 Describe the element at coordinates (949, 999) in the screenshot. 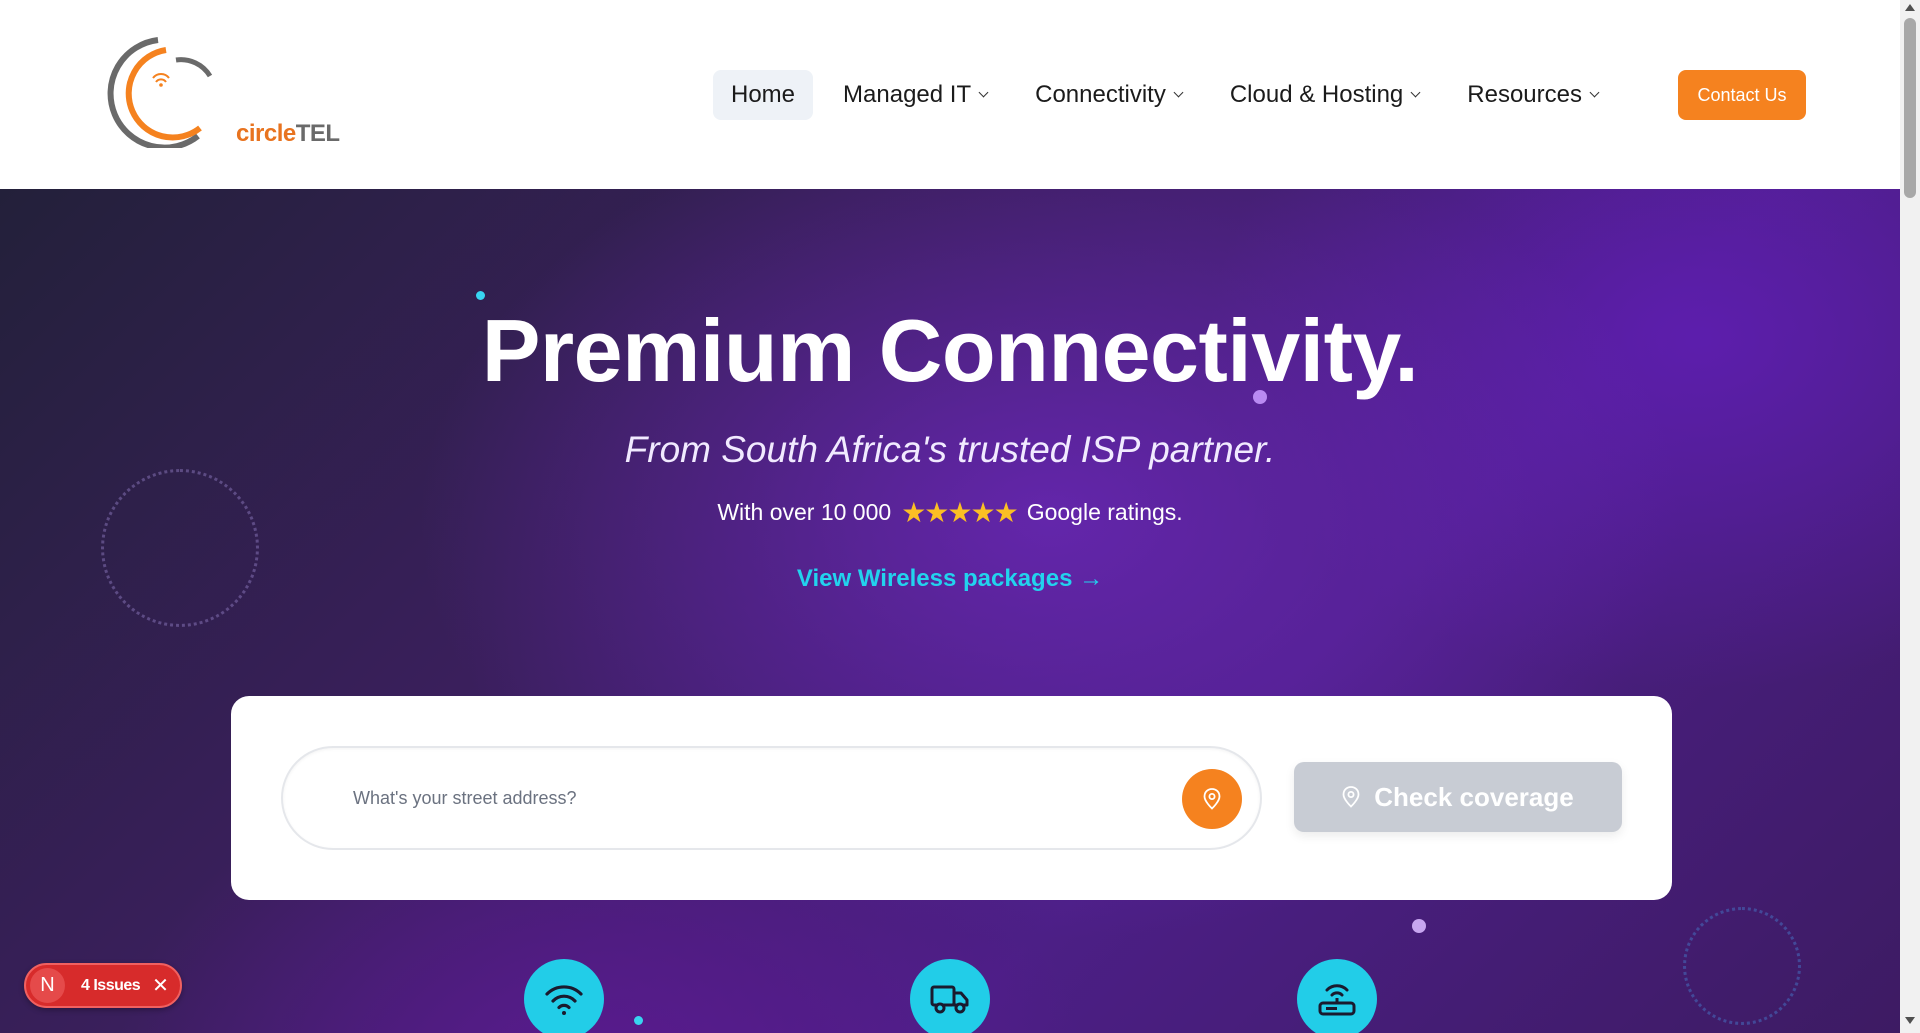

I see `truck-icon` at that location.